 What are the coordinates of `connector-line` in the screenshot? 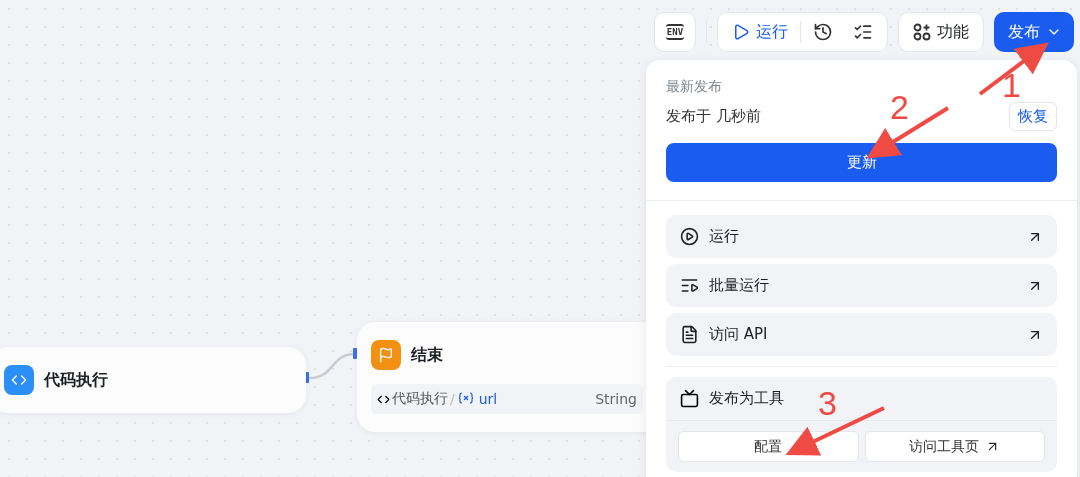 It's located at (332, 366).